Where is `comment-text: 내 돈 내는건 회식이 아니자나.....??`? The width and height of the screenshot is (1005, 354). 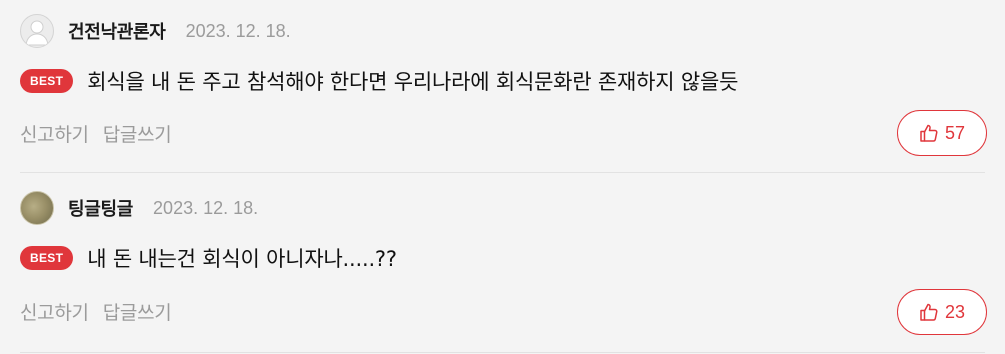
comment-text: 내 돈 내는건 회식이 아니자나.....?? is located at coordinates (242, 259).